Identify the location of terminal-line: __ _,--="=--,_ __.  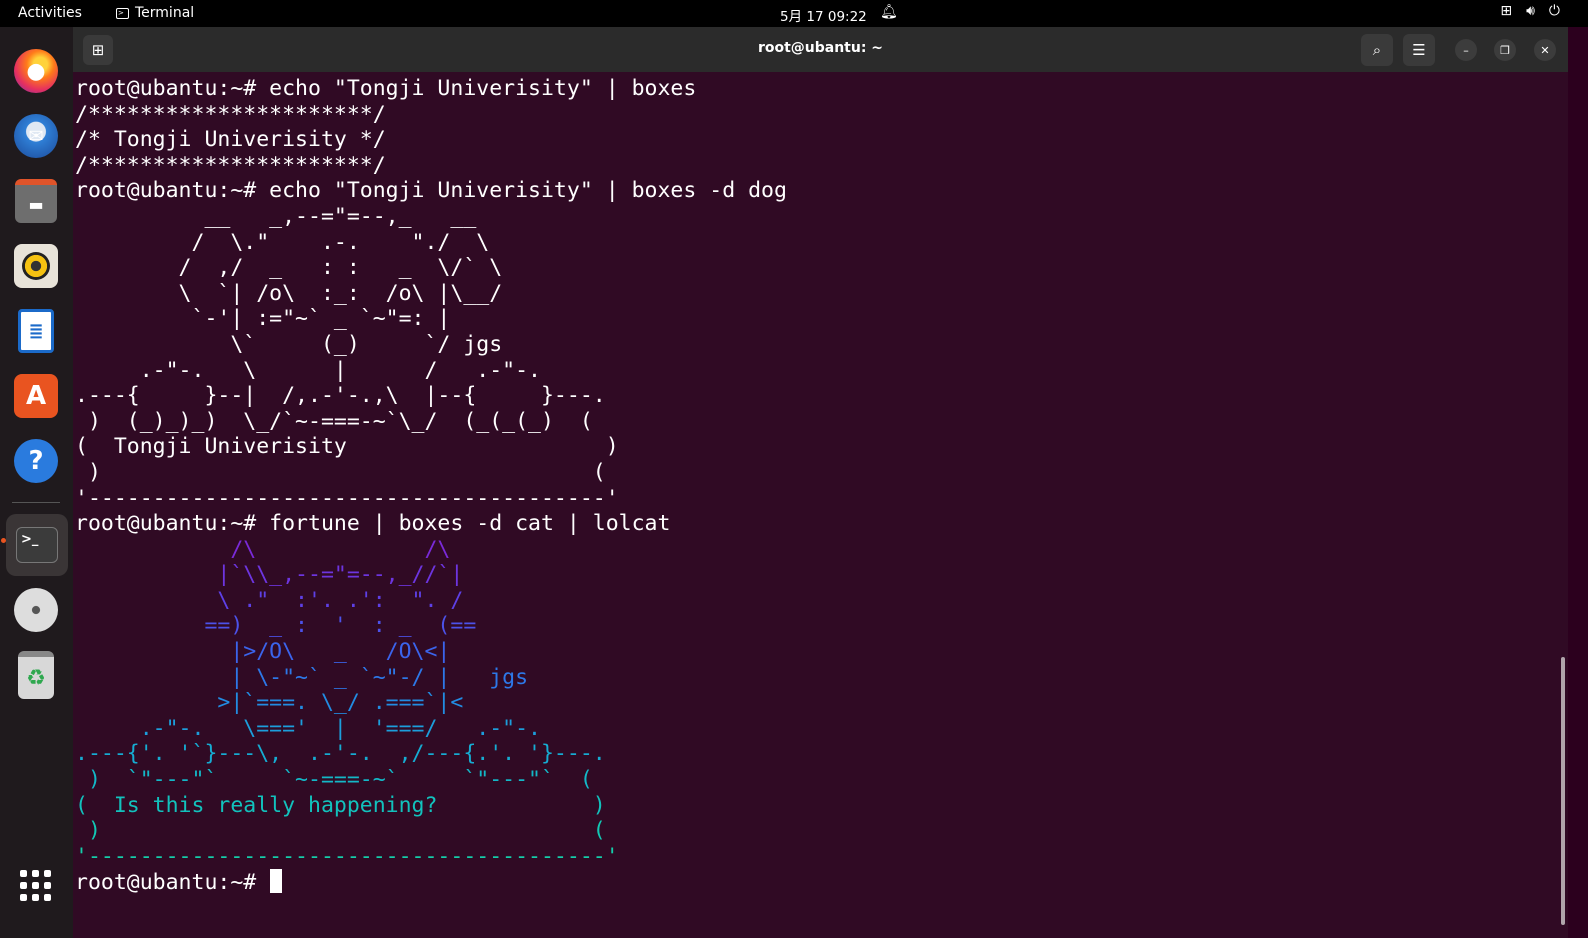
(276, 216).